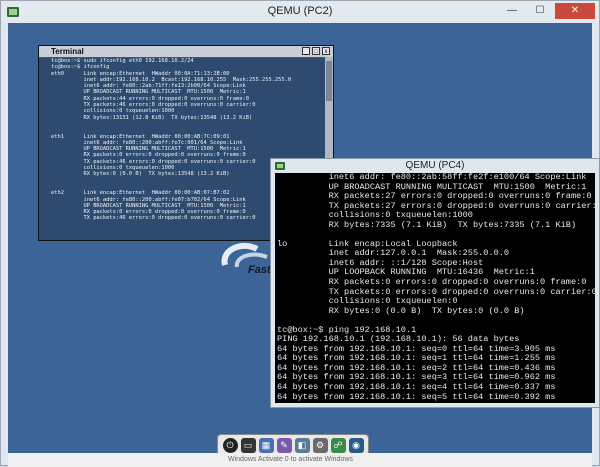 This screenshot has width=600, height=467. Describe the element at coordinates (540, 11) in the screenshot. I see `maximize-button: ☐` at that location.